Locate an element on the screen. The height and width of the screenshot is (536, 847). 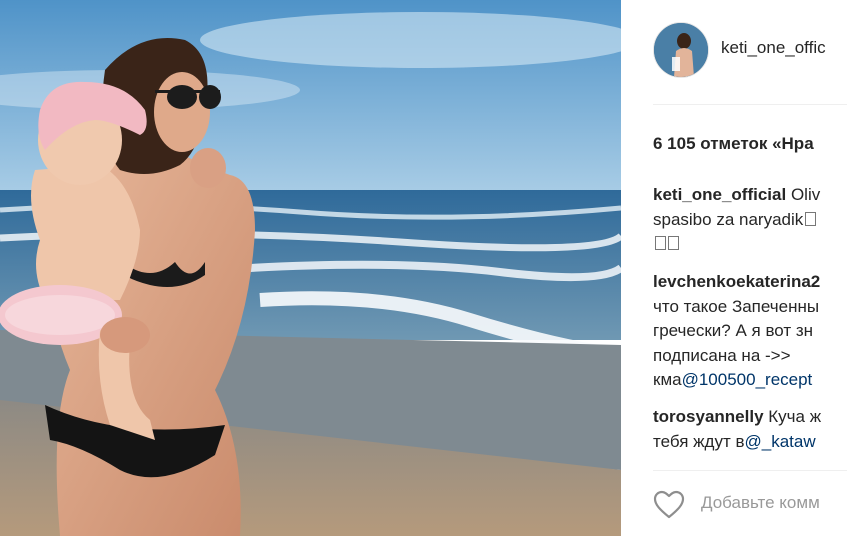
comment-text: кма is located at coordinates (667, 379).